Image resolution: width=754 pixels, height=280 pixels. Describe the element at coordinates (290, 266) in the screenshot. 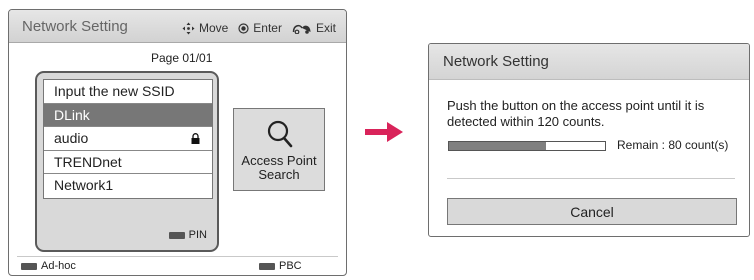

I see `pbc-label: PBC` at that location.